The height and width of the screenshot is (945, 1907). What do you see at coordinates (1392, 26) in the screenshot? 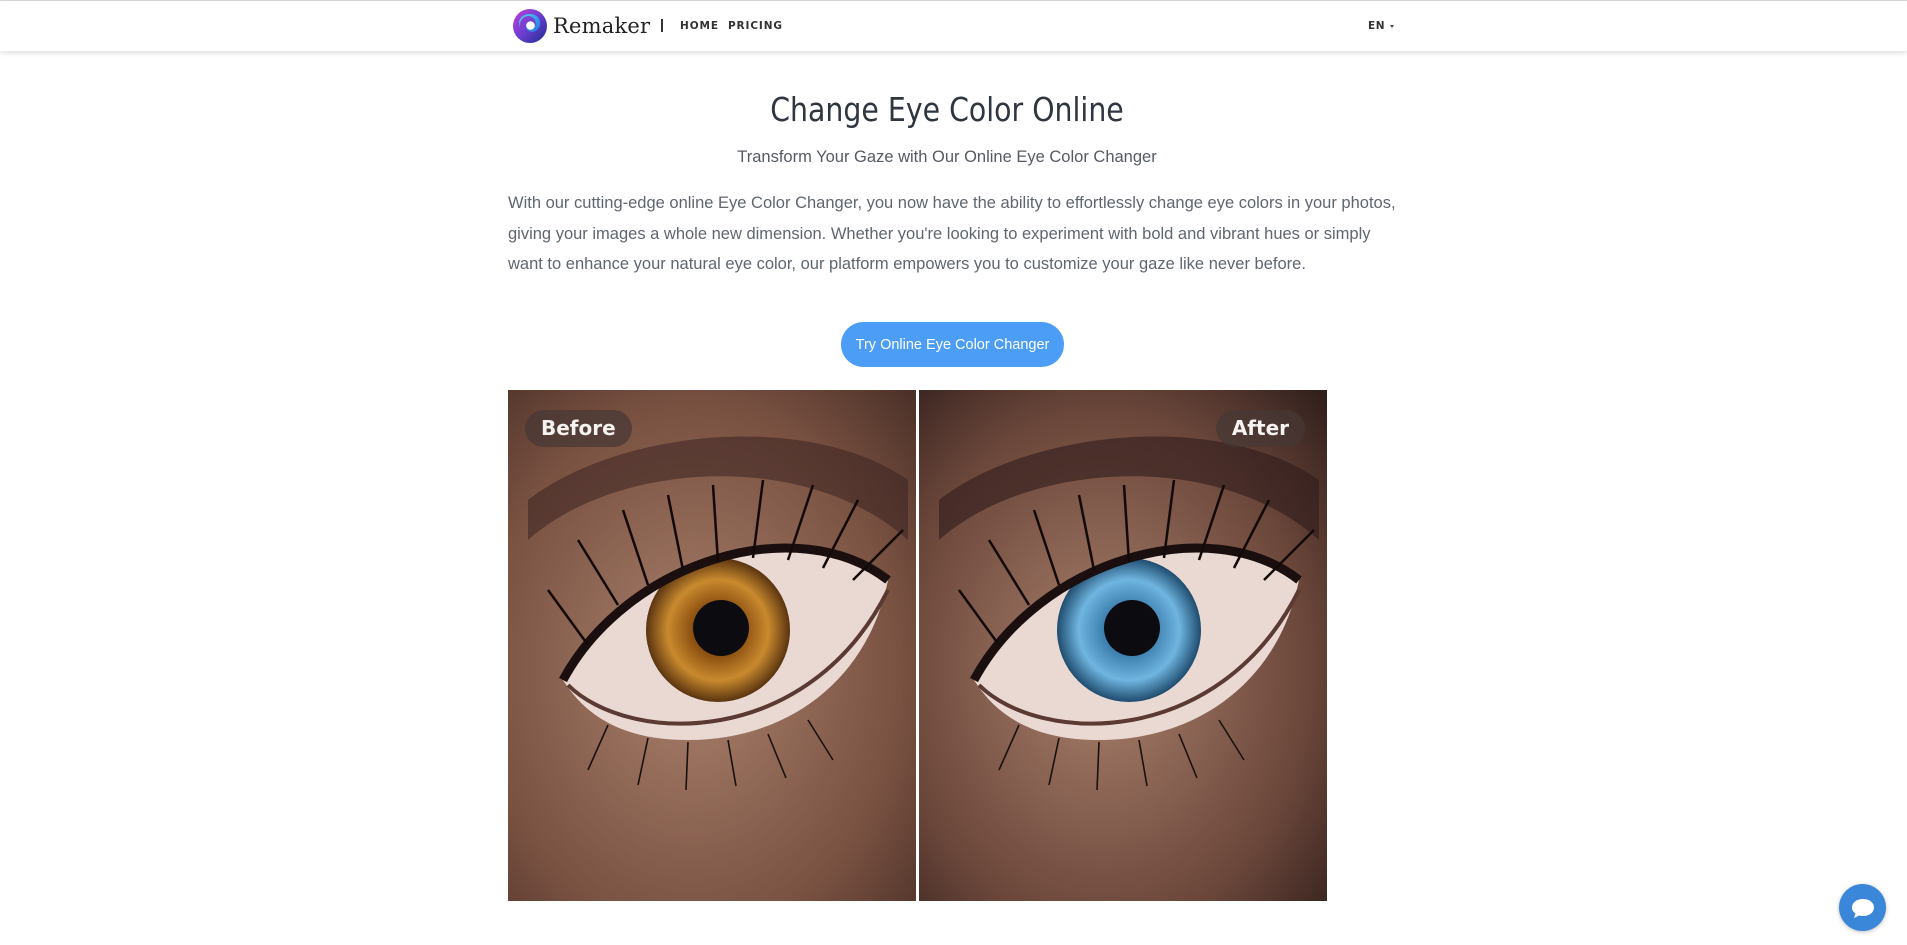
I see `caret-down-icon` at bounding box center [1392, 26].